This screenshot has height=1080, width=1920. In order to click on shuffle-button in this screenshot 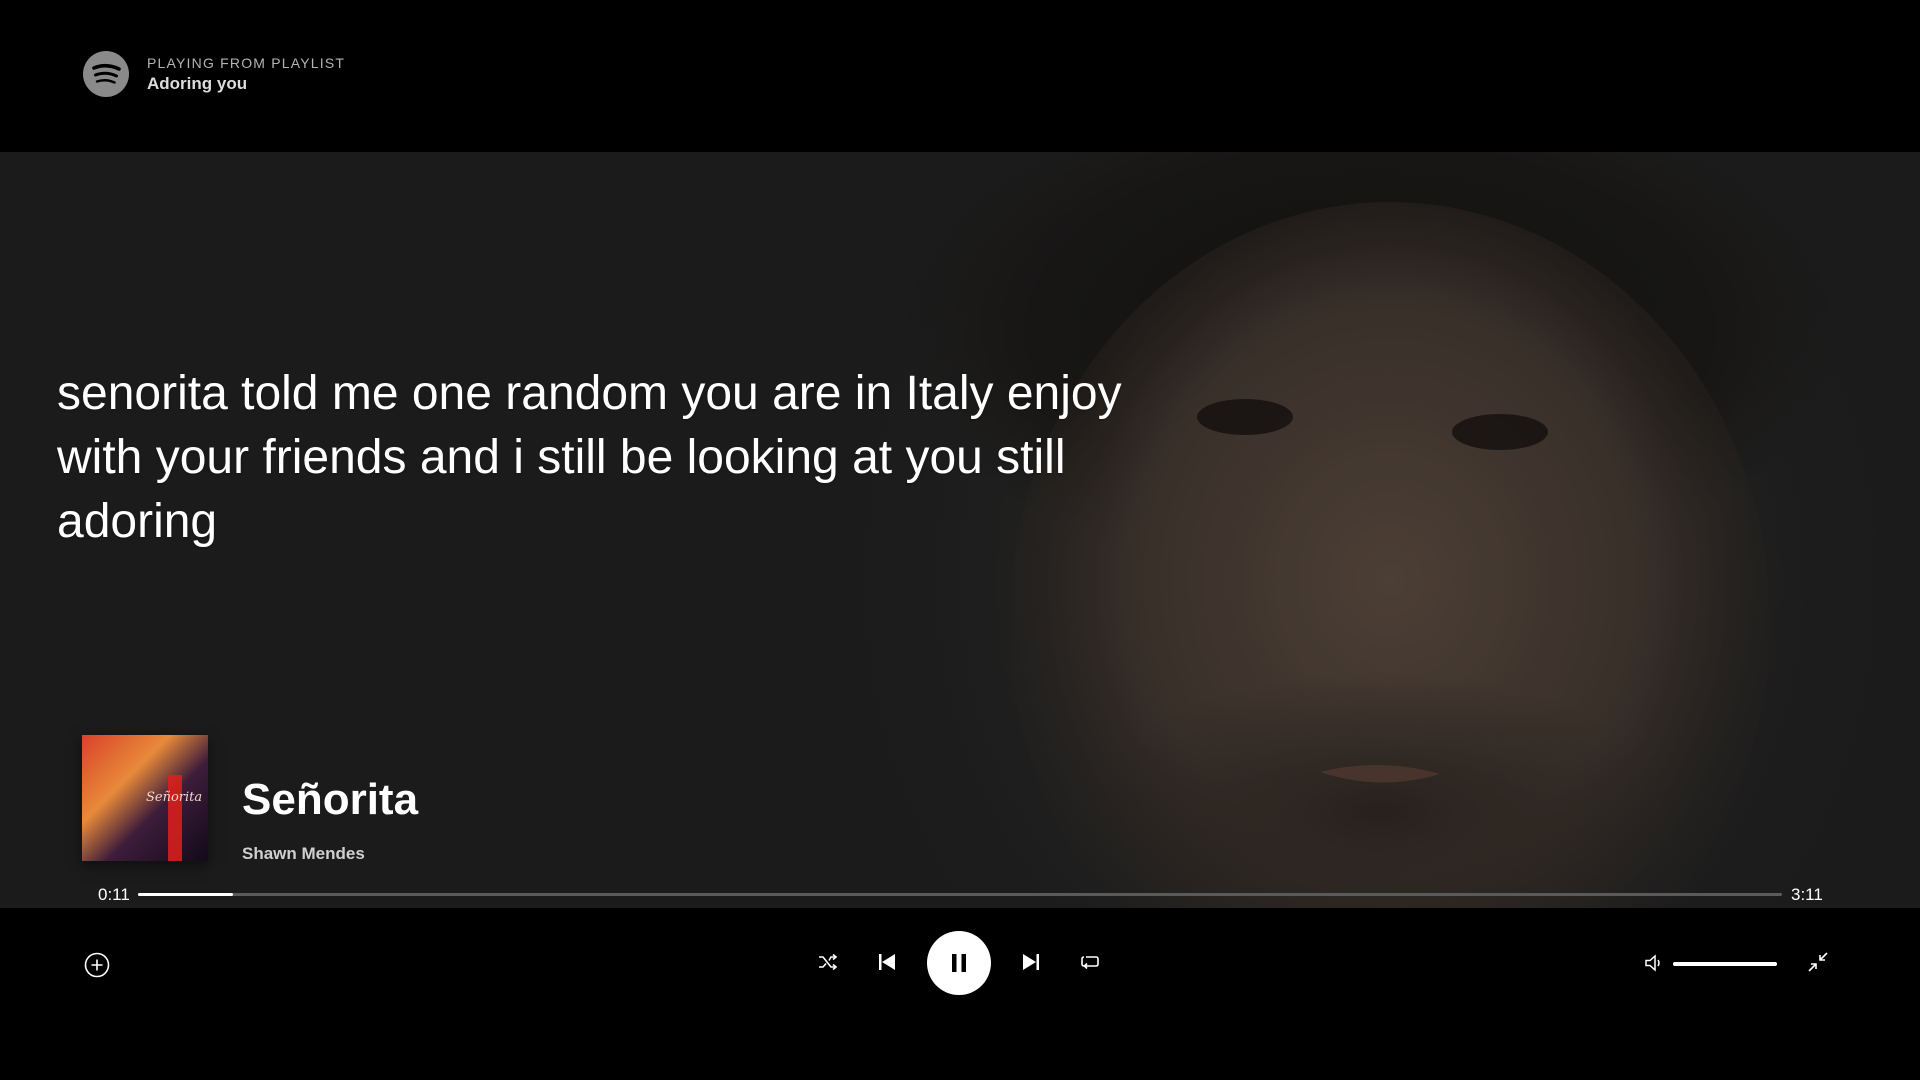, I will do `click(828, 962)`.